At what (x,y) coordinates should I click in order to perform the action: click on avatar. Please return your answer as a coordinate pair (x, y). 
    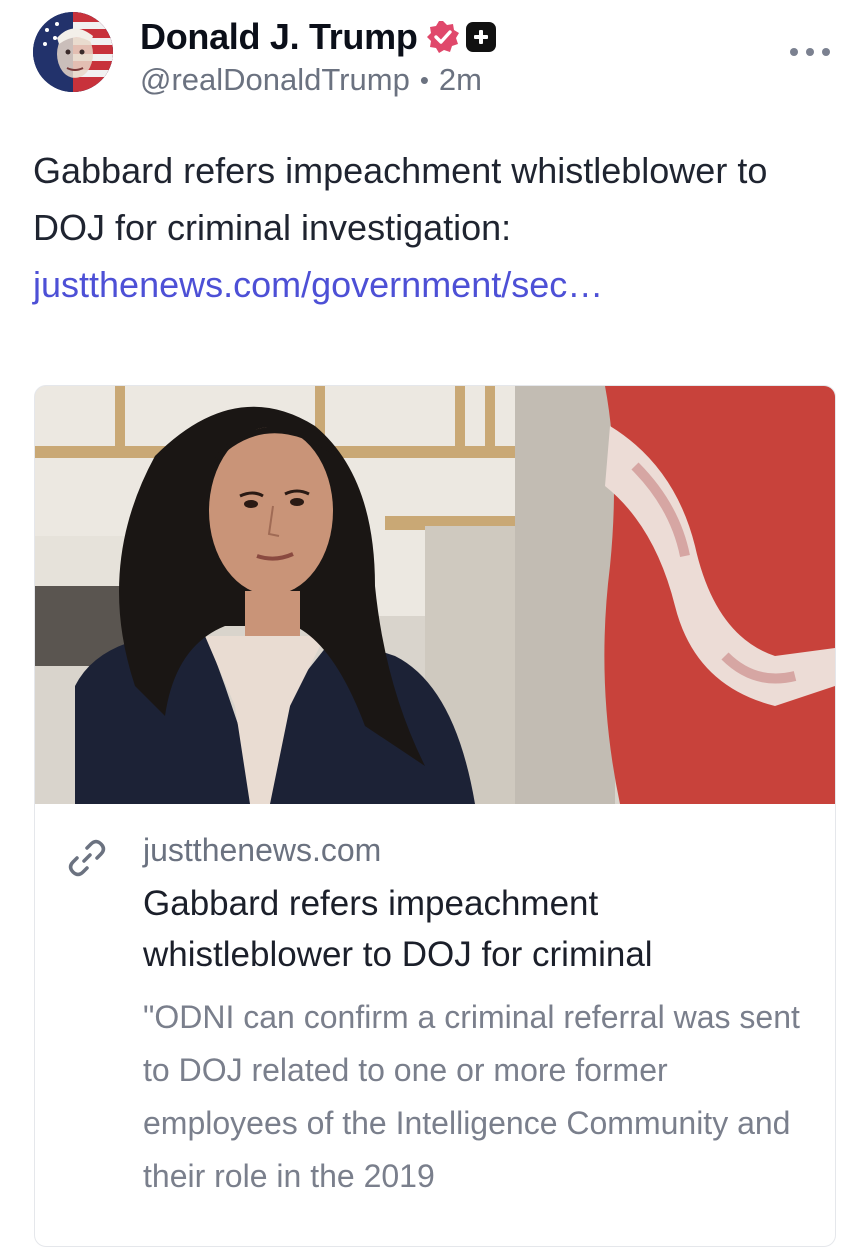
    Looking at the image, I should click on (73, 52).